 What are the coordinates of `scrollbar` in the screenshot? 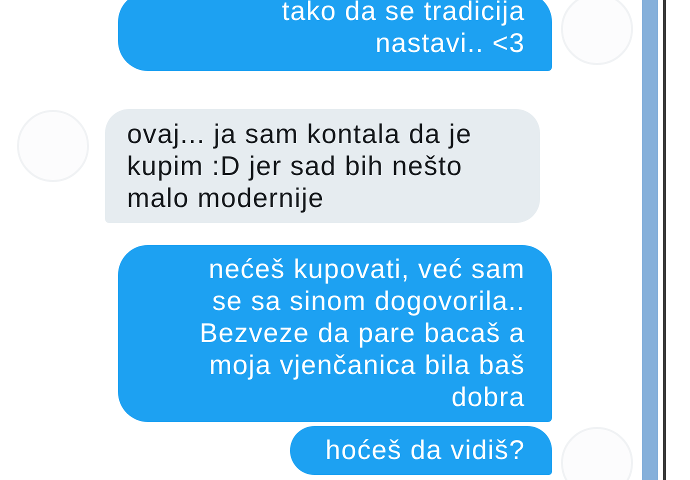 It's located at (650, 240).